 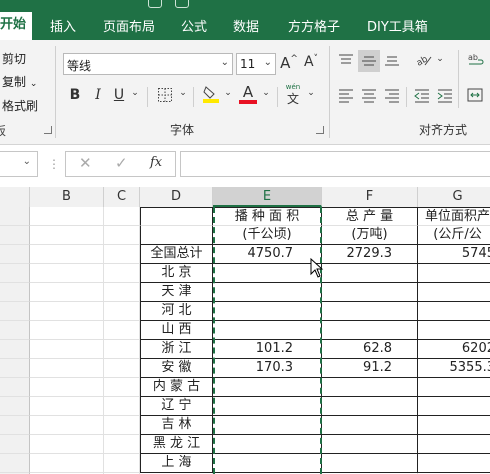 What do you see at coordinates (176, 463) in the screenshot?
I see `region-cell: 上 海` at bounding box center [176, 463].